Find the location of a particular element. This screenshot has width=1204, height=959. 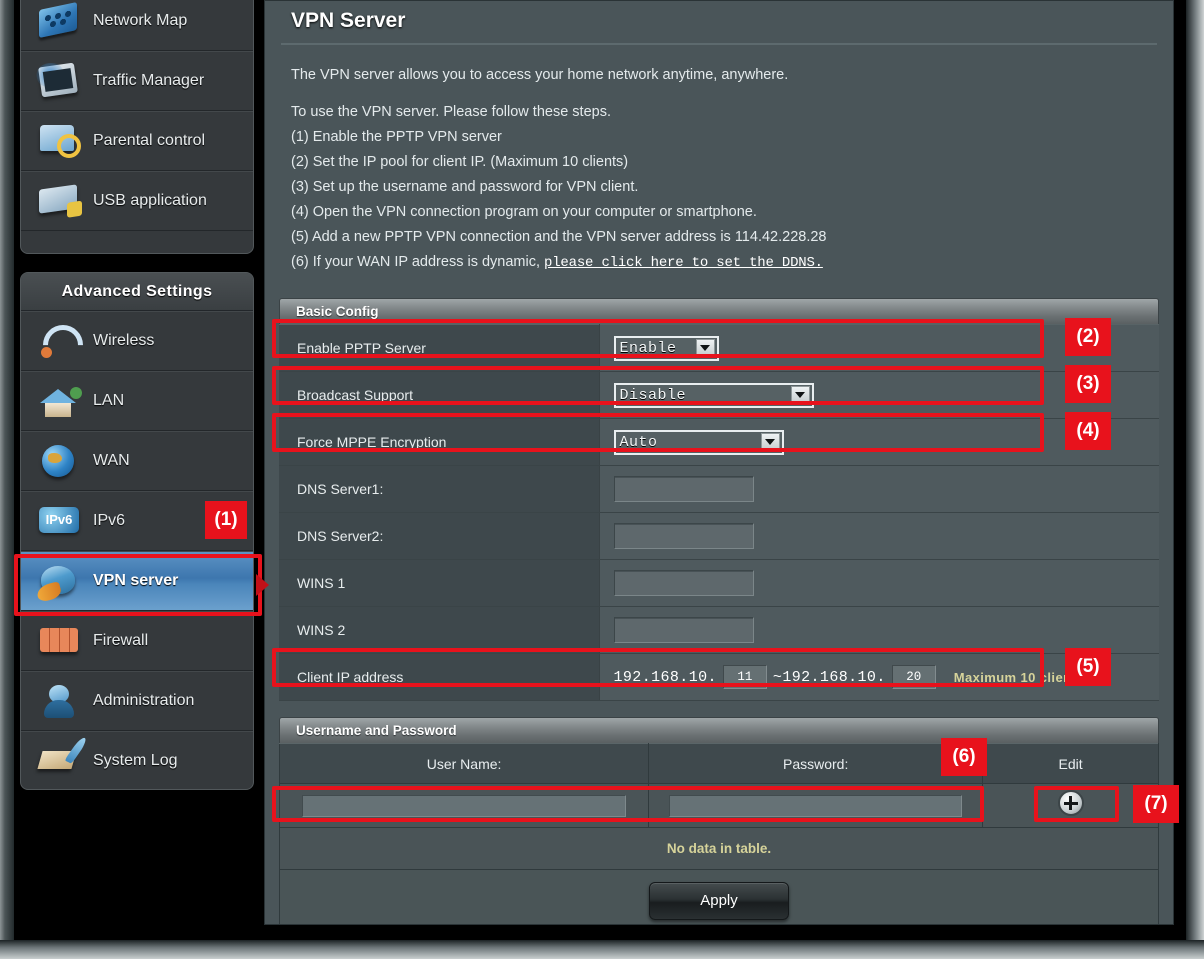

sidebar-item-ipv6: IPv6 IPv6 is located at coordinates (137, 521).